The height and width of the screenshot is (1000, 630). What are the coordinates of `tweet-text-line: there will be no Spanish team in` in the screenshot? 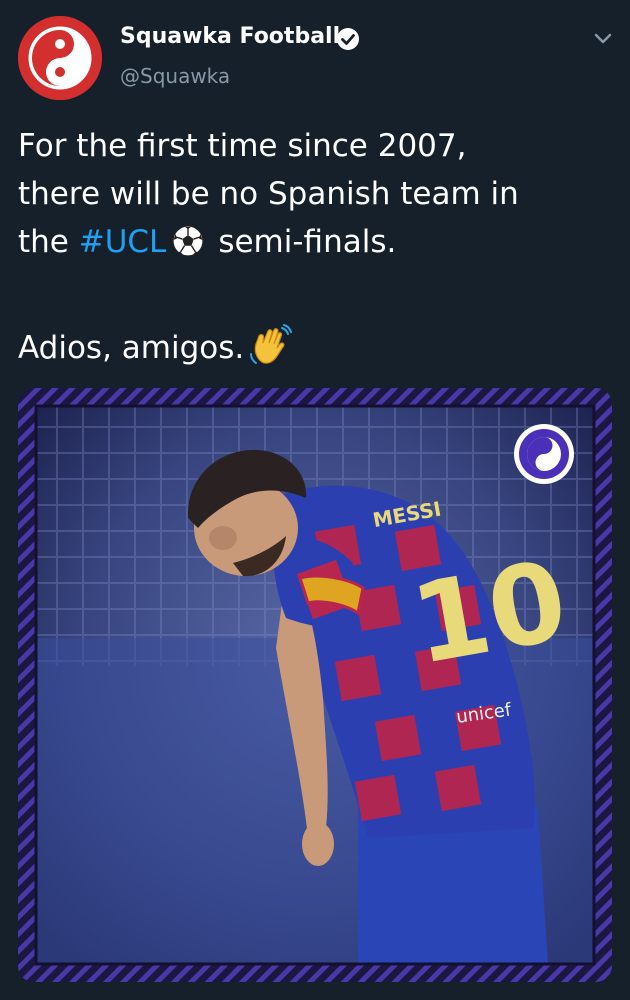 It's located at (268, 194).